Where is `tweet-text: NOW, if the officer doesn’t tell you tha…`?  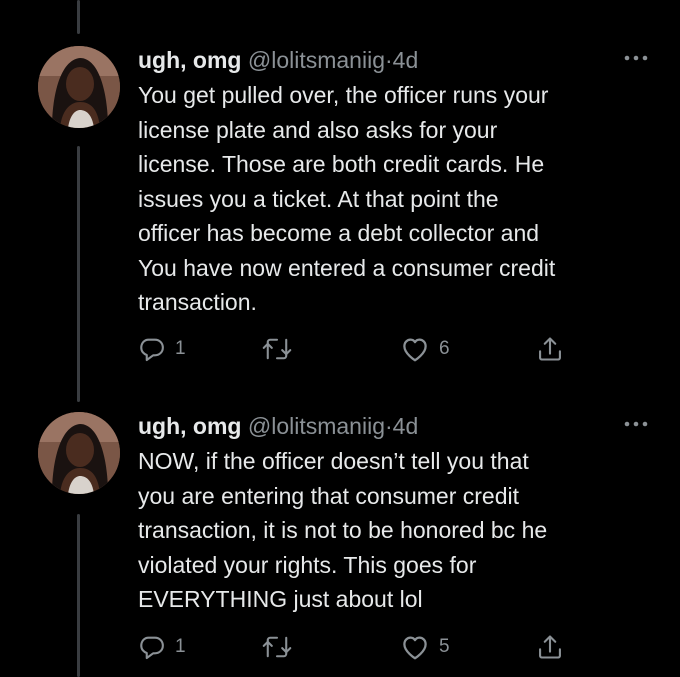
tweet-text: NOW, if the officer doesn’t tell you tha… is located at coordinates (343, 530).